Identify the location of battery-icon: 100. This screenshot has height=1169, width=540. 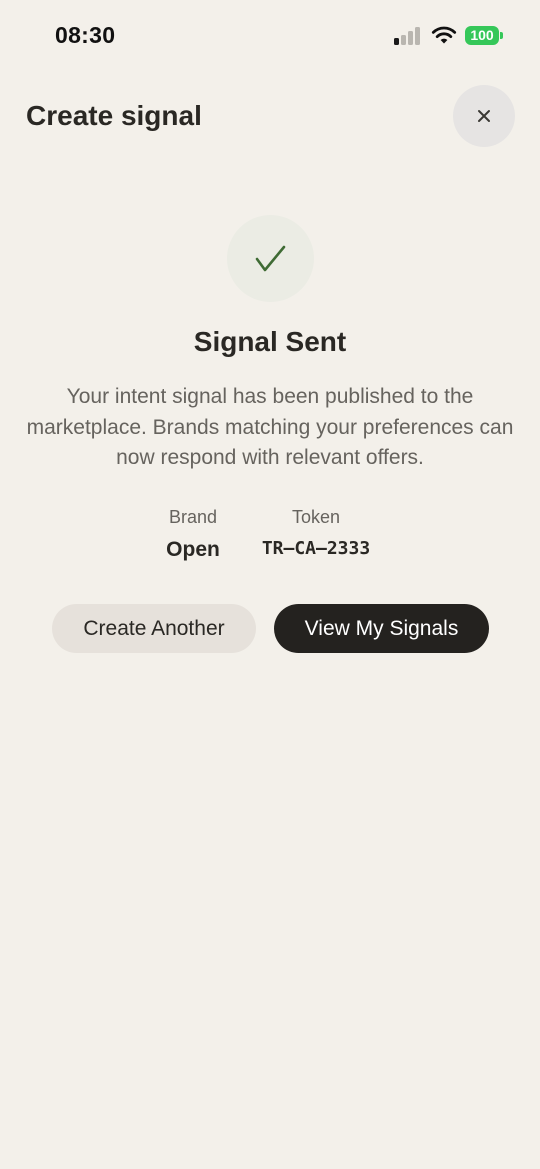
(482, 35).